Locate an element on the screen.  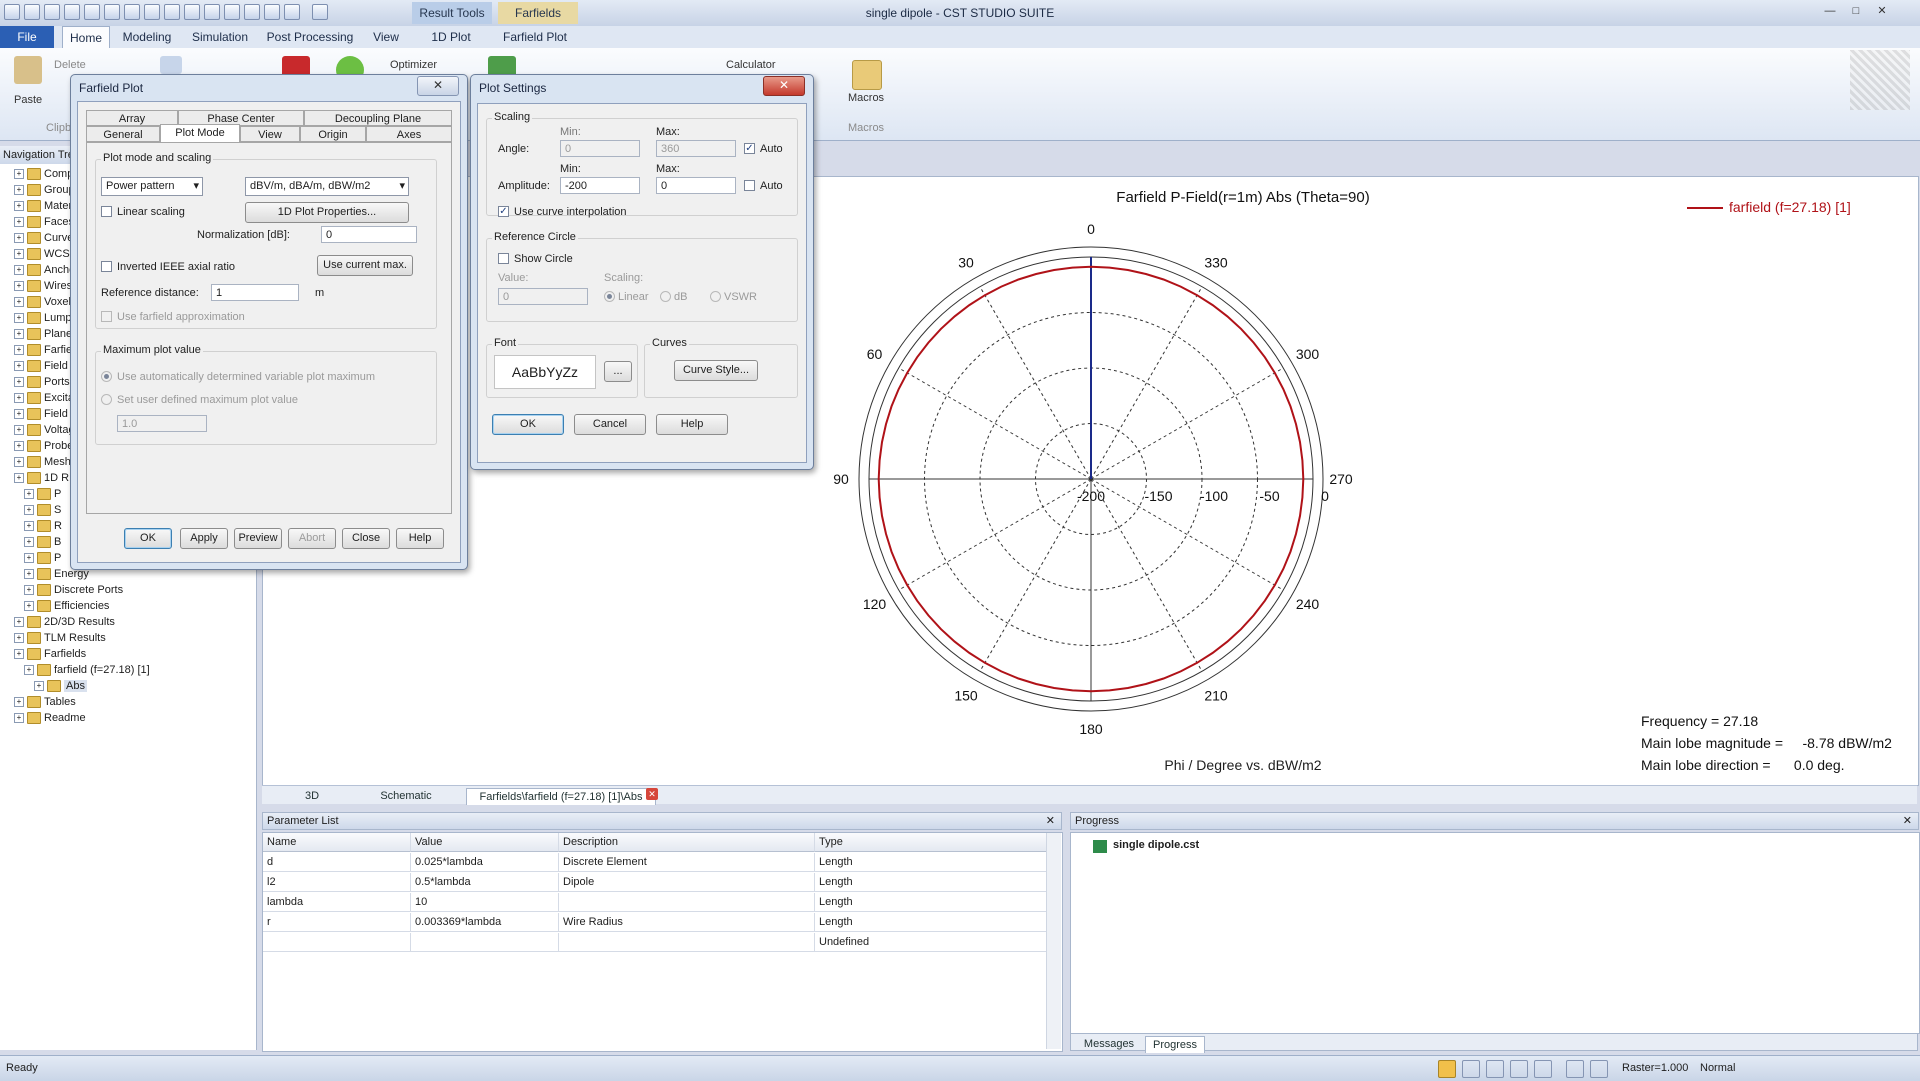
column-header: Name is located at coordinates (337, 842).